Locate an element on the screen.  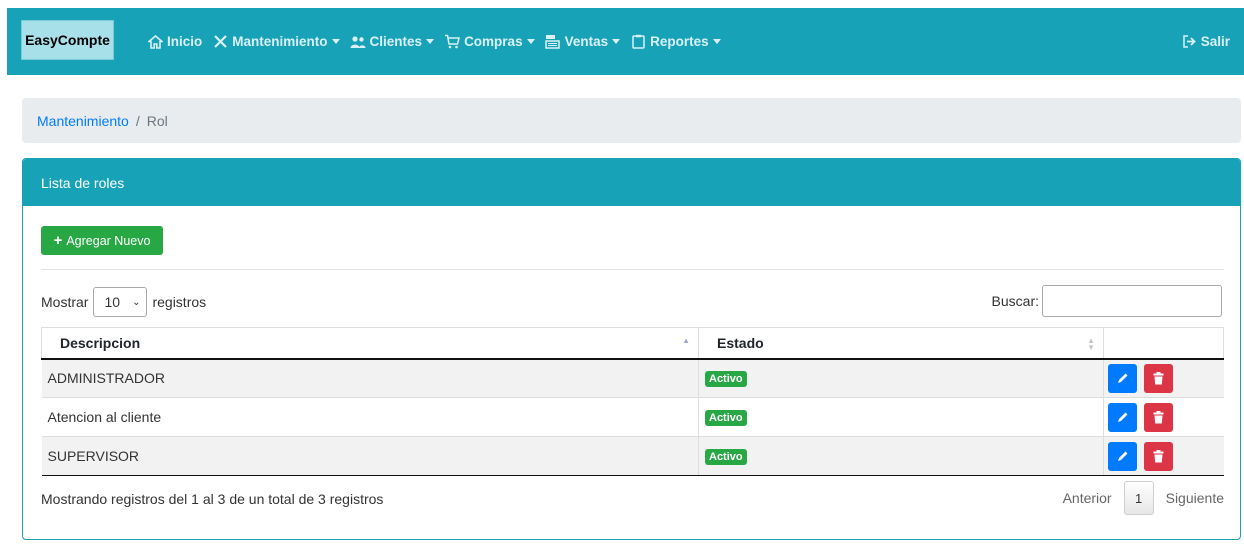
nav-item-label: Inicio is located at coordinates (185, 41).